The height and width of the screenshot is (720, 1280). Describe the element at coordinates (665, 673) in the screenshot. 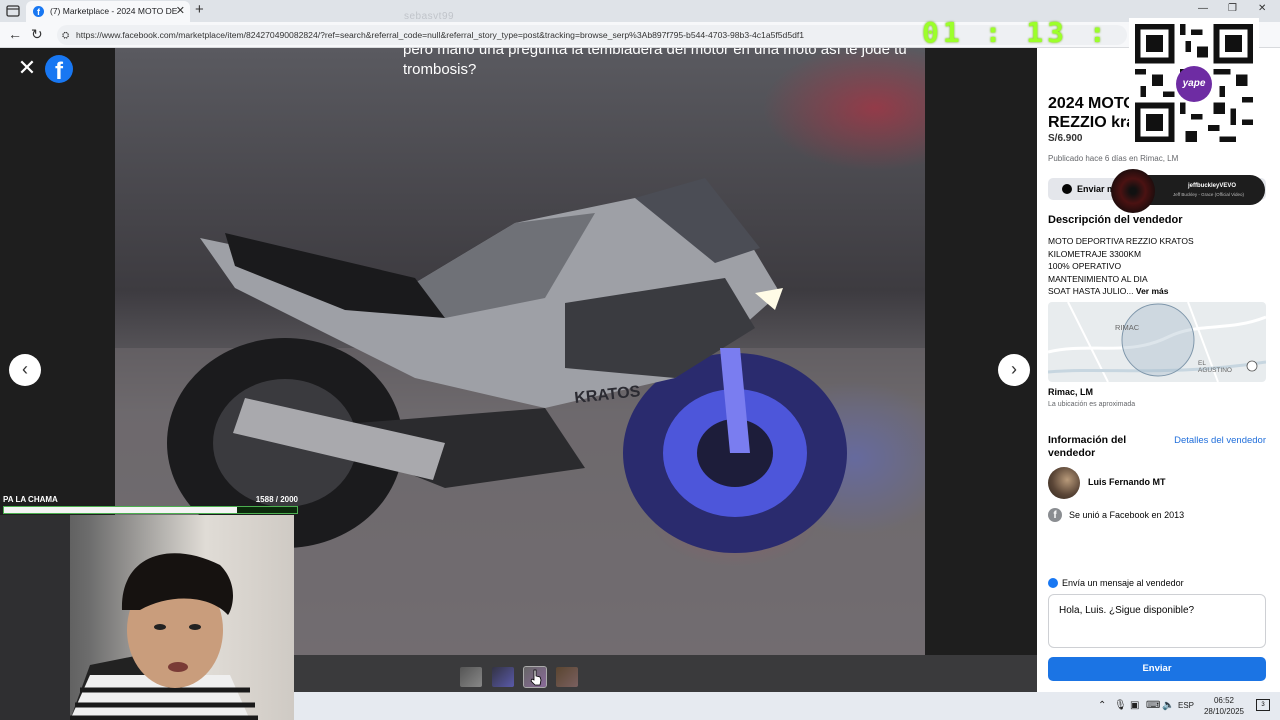

I see `thumbnail-strip` at that location.